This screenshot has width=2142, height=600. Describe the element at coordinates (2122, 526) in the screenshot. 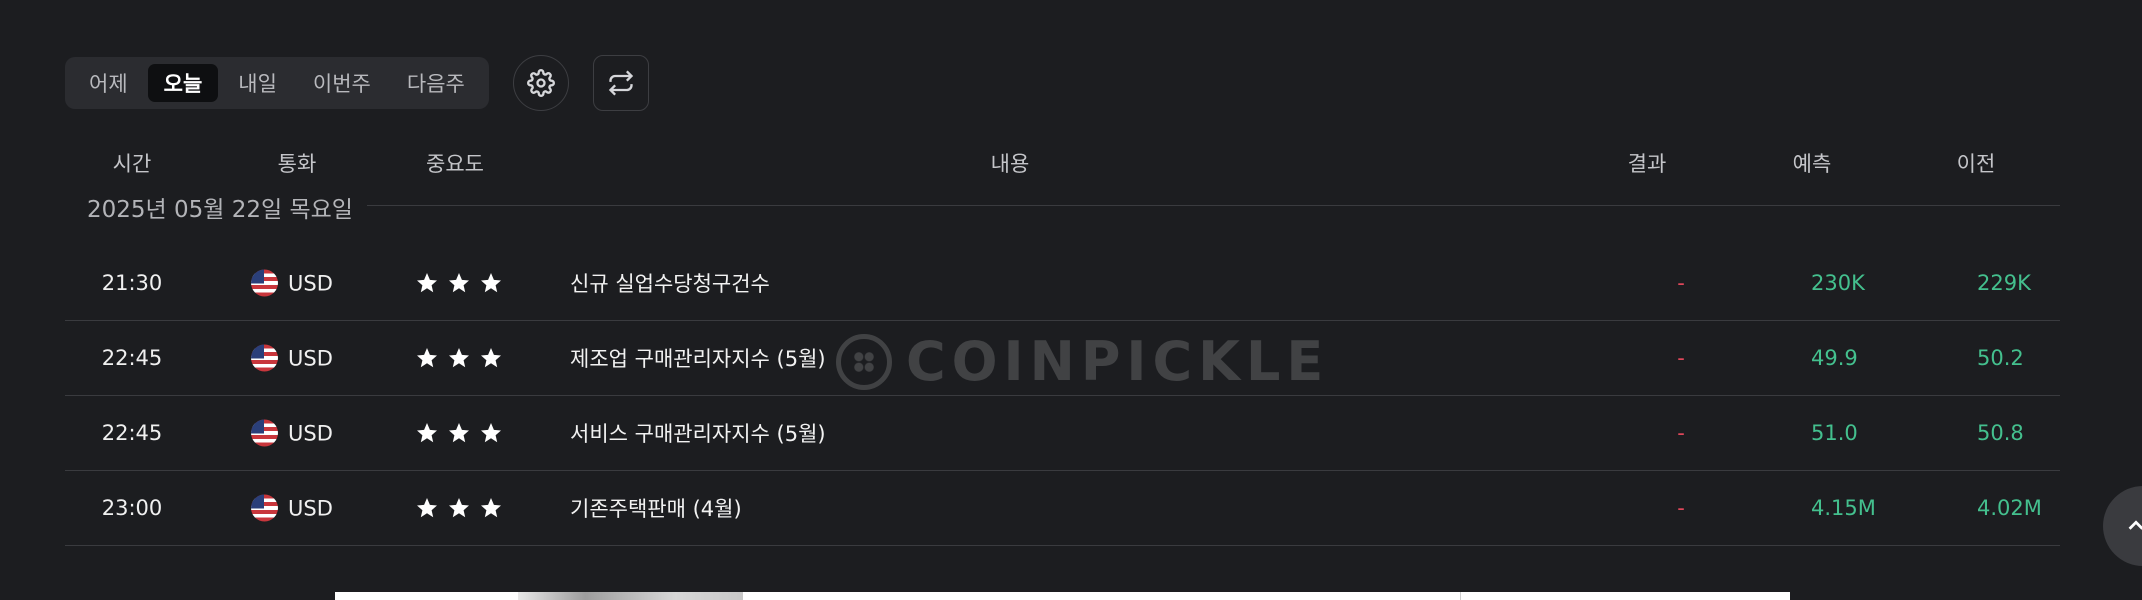

I see `scroll-to-top-button` at that location.